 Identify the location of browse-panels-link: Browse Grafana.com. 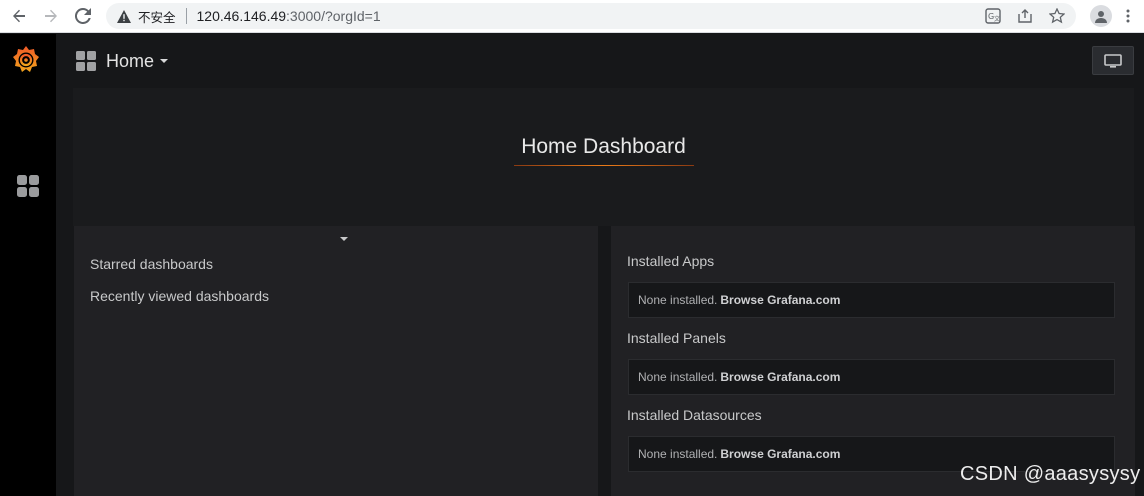
(780, 377).